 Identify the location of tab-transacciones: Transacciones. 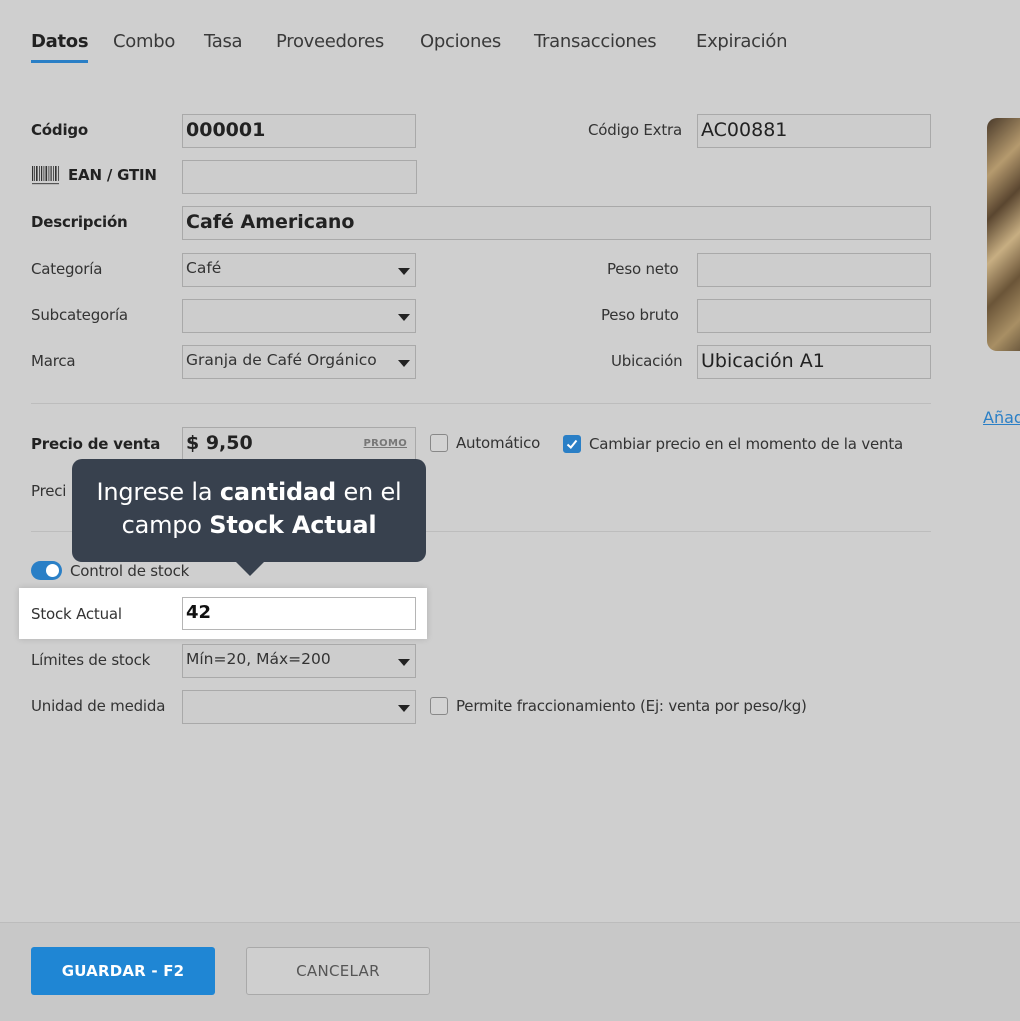
(595, 41).